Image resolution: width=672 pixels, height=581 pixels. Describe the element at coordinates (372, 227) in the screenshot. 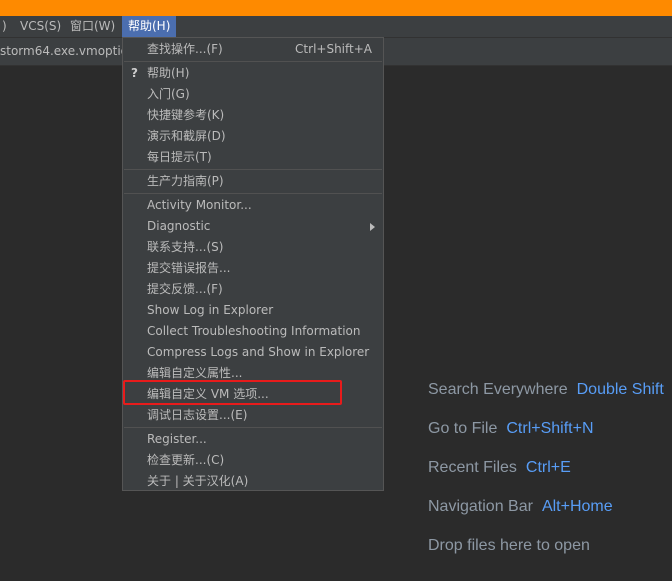

I see `submenu-arrow-icon` at that location.